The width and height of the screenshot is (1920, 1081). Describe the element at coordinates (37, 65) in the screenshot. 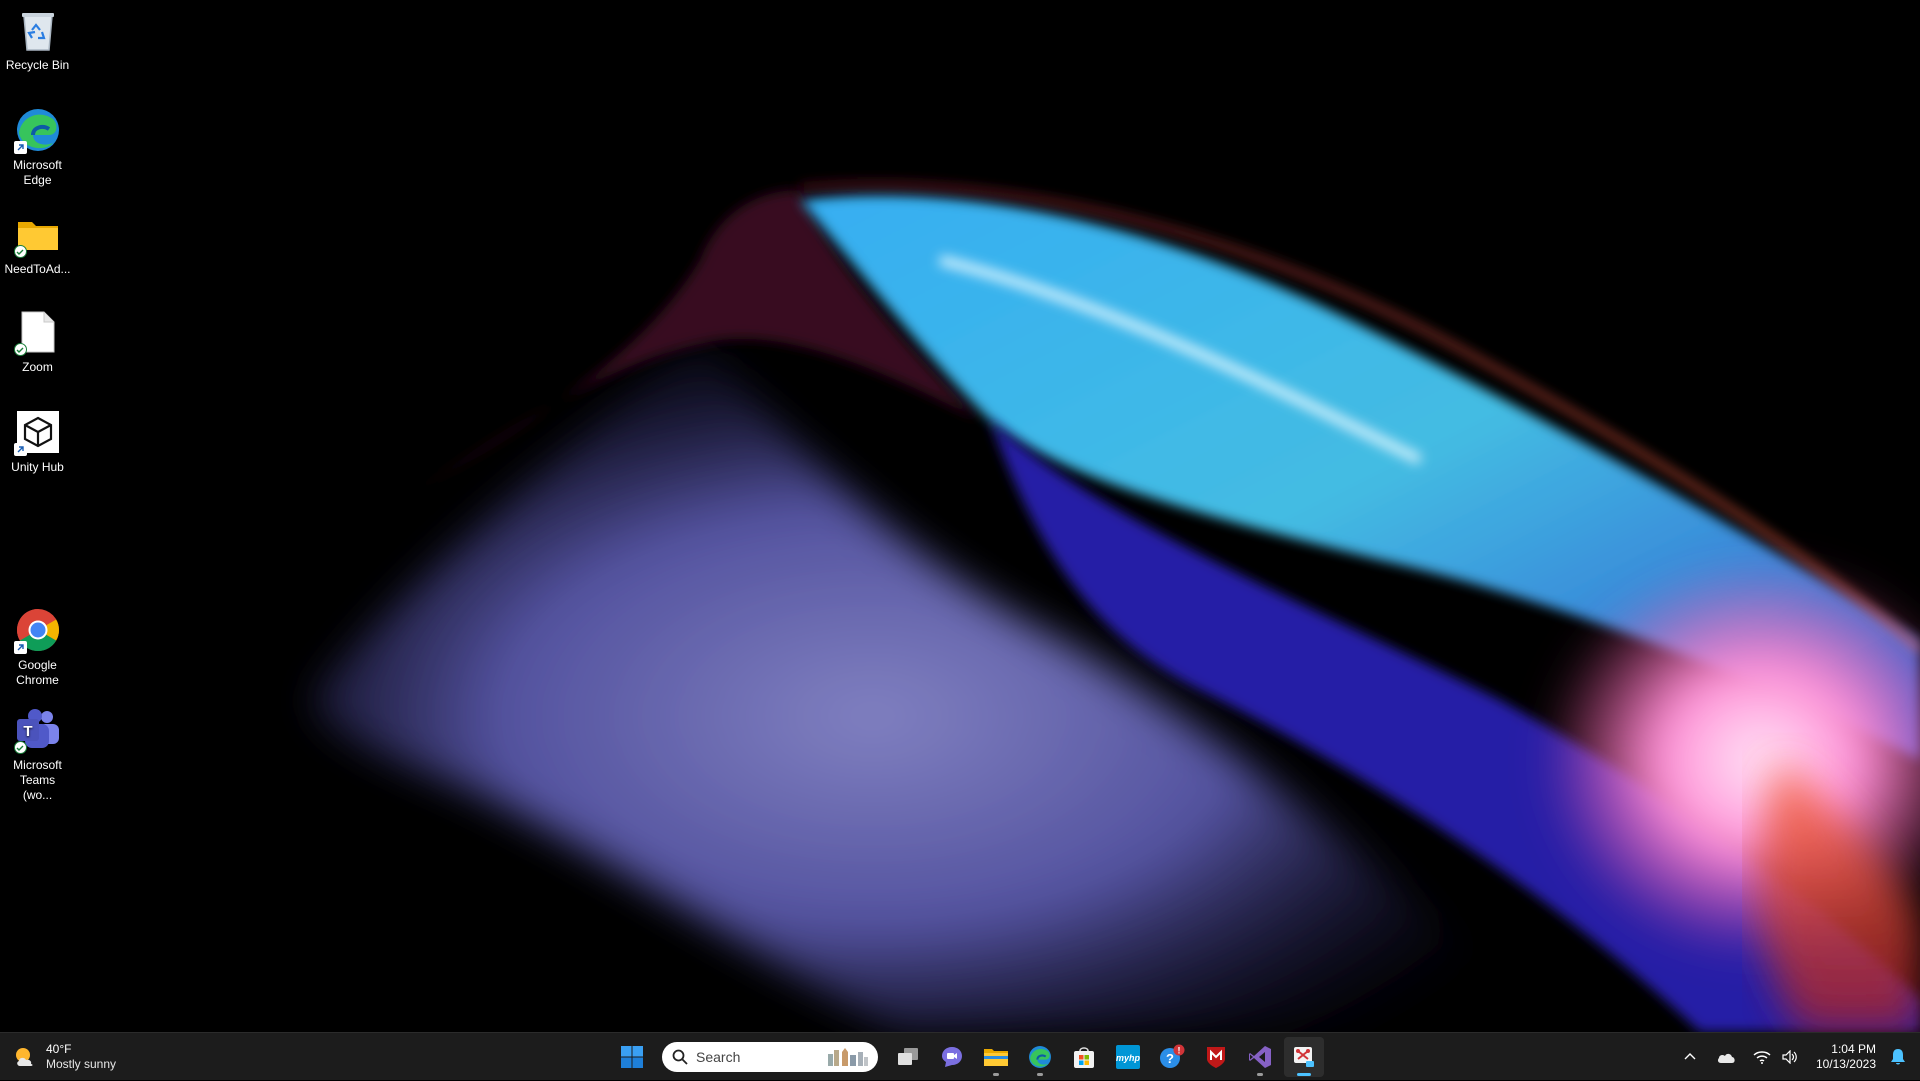

I see `desktop-icon-label: Recycle Bin` at that location.